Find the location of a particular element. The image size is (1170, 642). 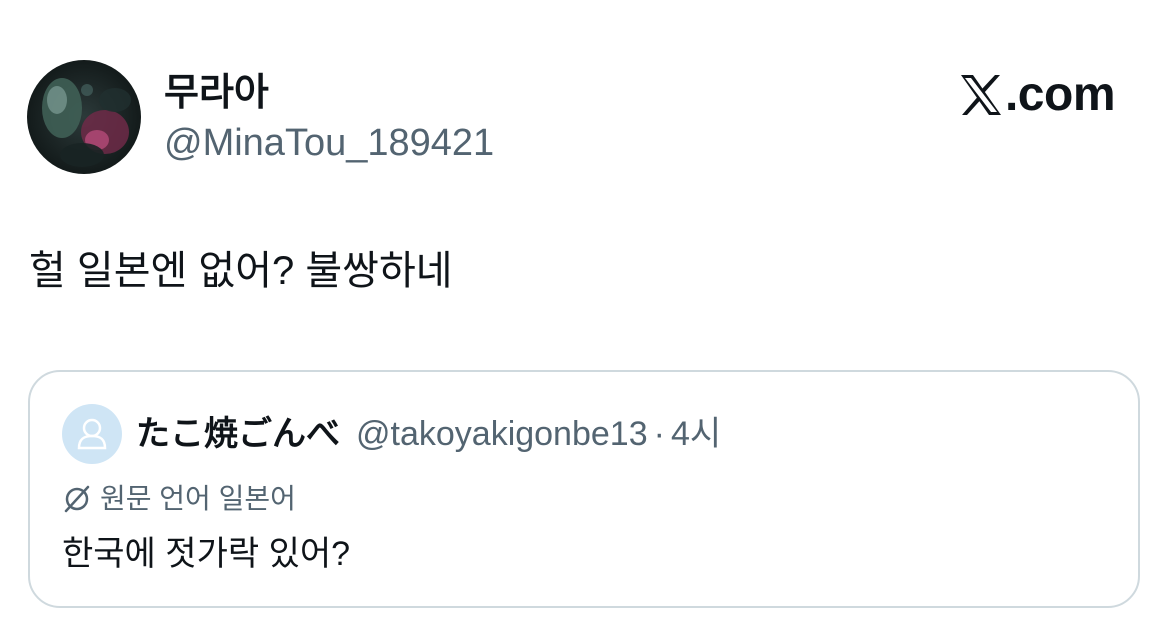

tweet-text: 헐 일본엔 없어? 불쌍하네 is located at coordinates (241, 271).